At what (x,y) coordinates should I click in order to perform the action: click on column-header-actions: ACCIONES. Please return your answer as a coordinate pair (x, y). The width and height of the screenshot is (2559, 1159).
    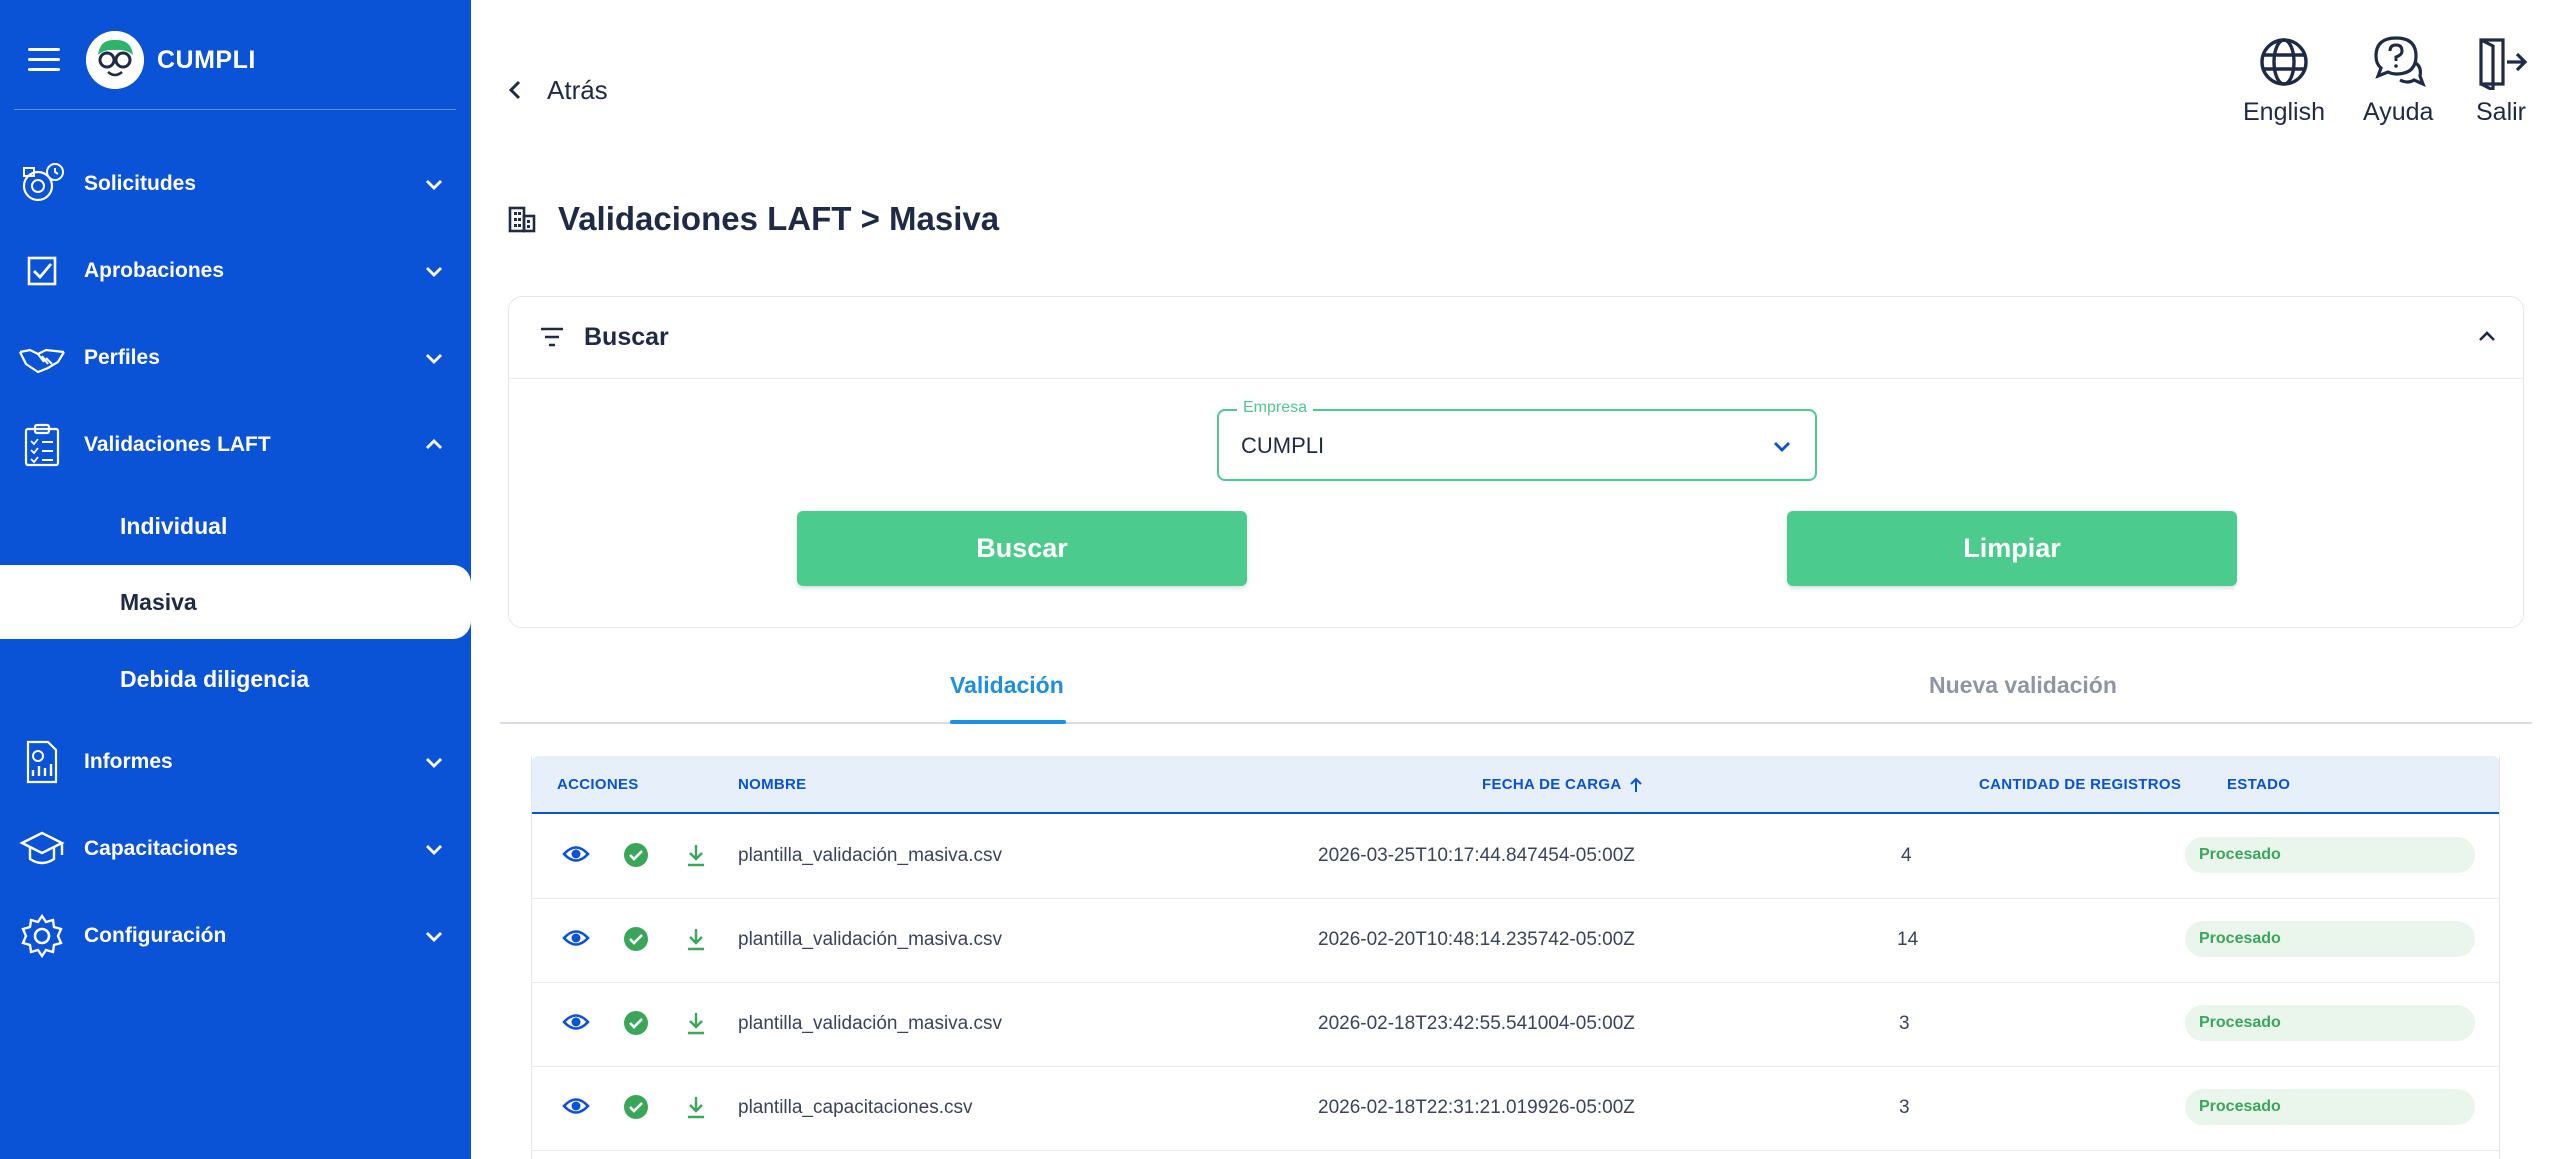
    Looking at the image, I should click on (598, 784).